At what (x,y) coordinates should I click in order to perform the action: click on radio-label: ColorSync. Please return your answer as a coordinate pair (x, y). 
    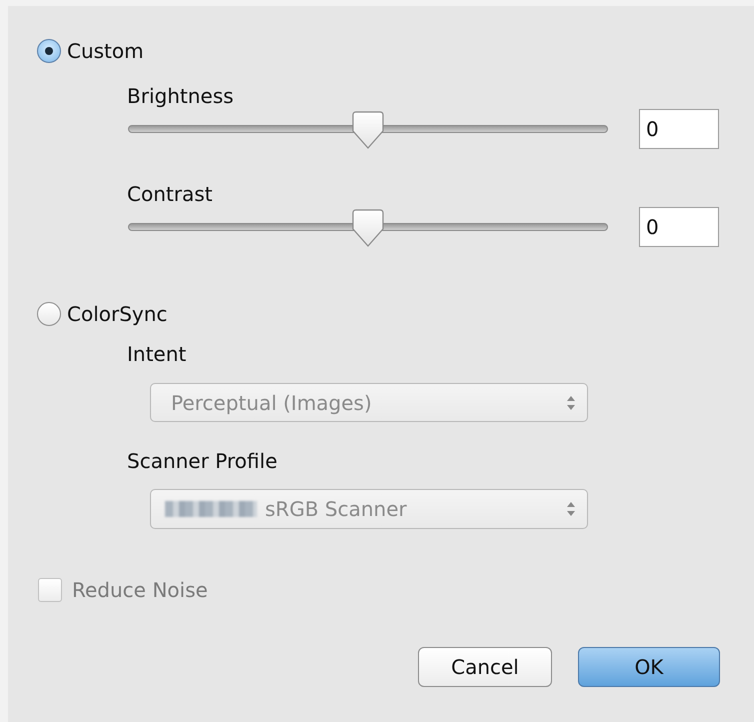
    Looking at the image, I should click on (117, 314).